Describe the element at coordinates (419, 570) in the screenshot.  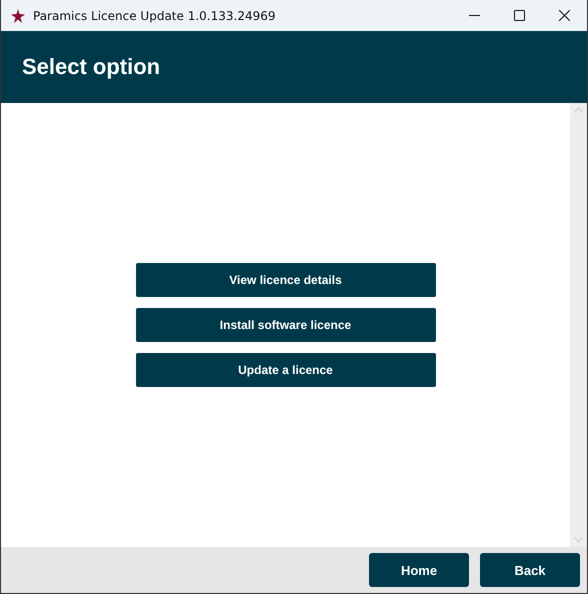
I see `nav-button: Home` at that location.